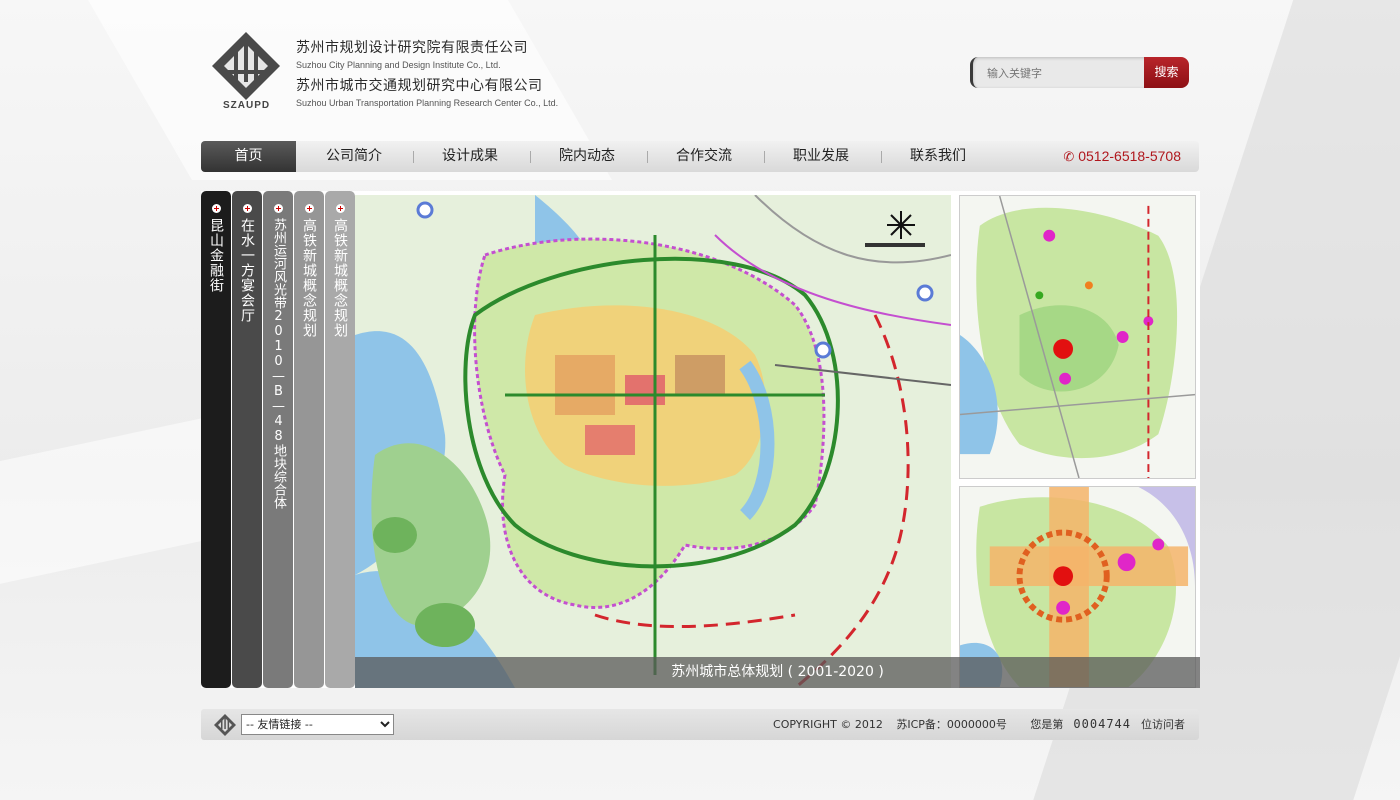 The height and width of the screenshot is (800, 1400). Describe the element at coordinates (278, 363) in the screenshot. I see `project-tab-label: 苏州运河风光带2010—B—48地块综合体` at that location.